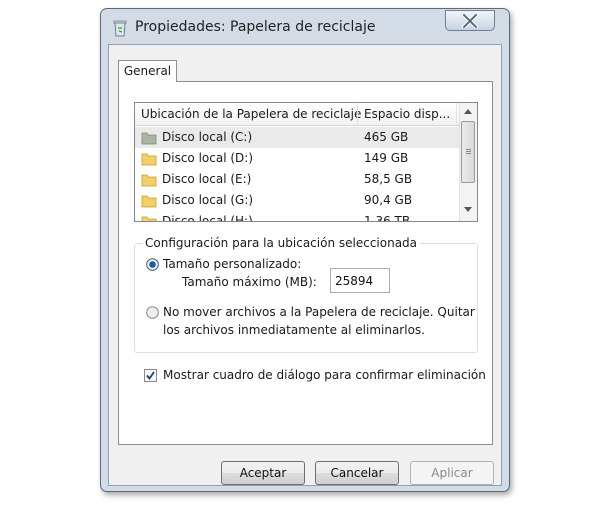  What do you see at coordinates (297, 216) in the screenshot?
I see `list-row: Disco local (H:) 1,36 TB` at bounding box center [297, 216].